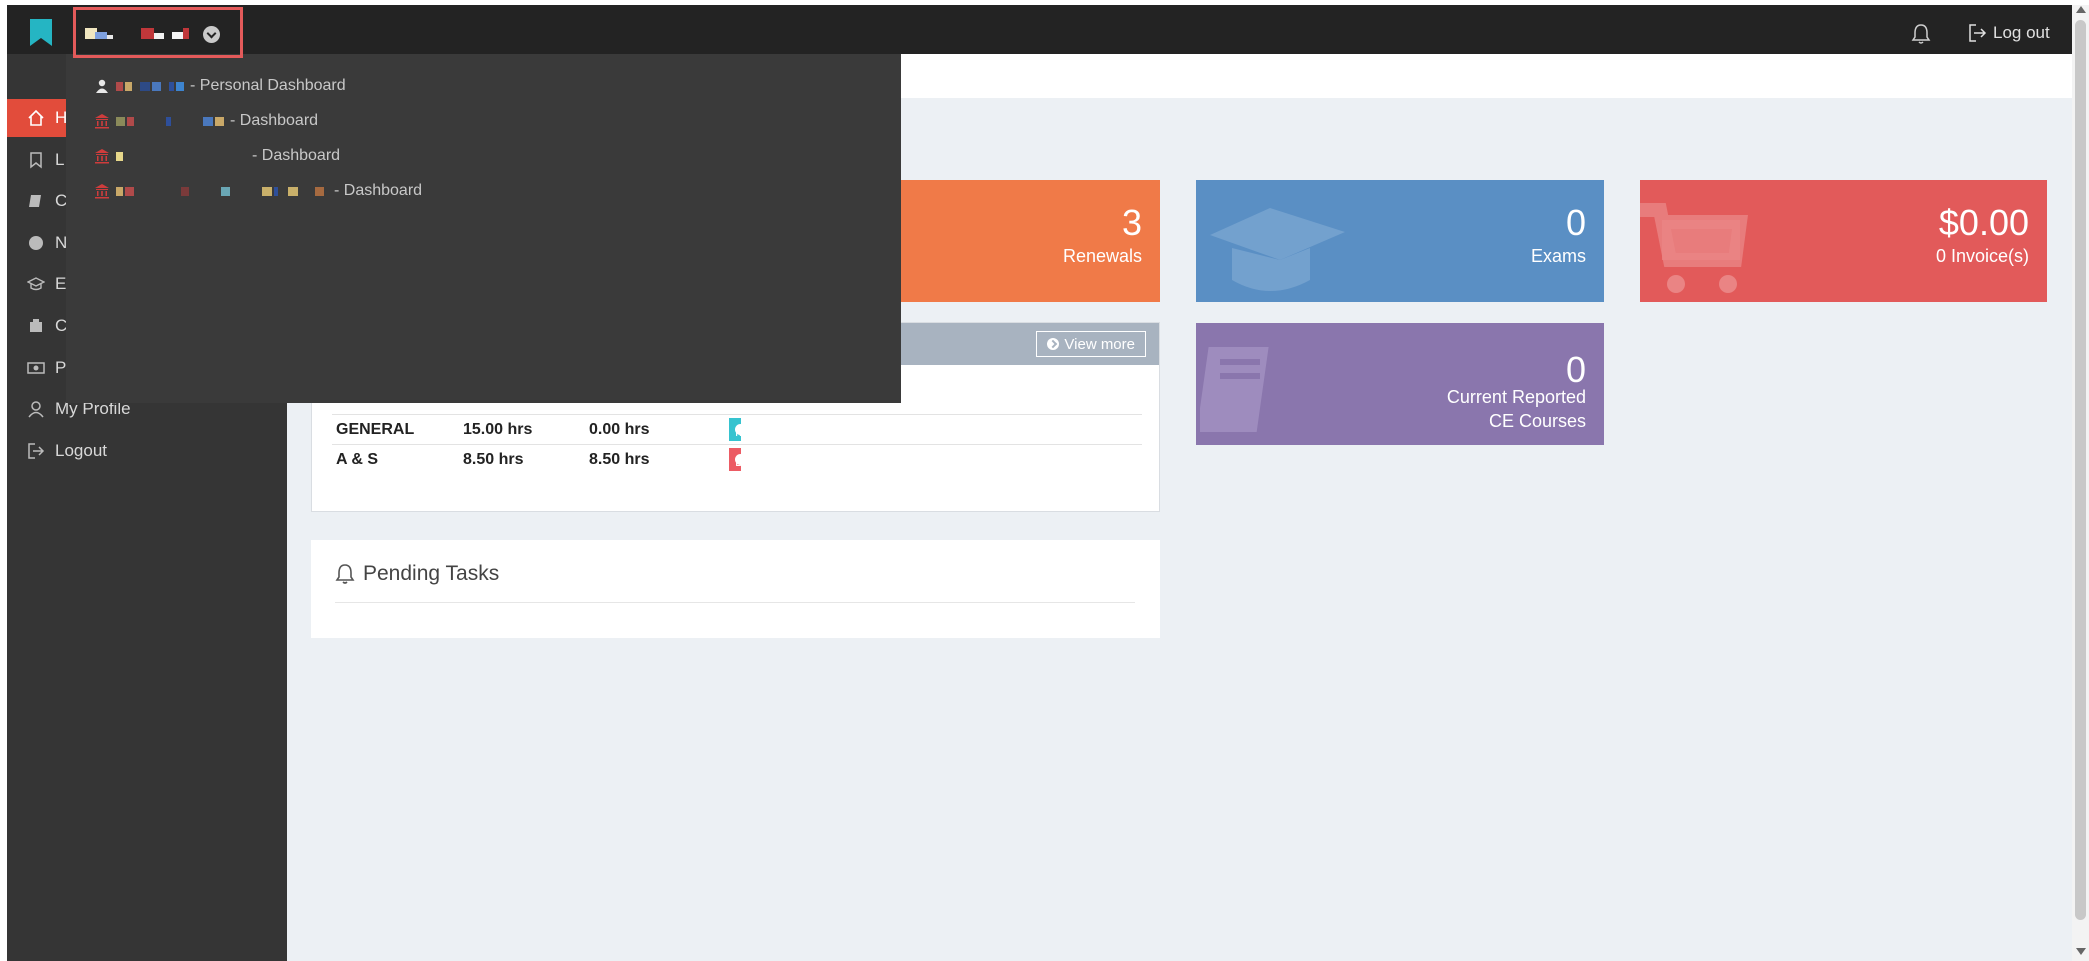 The width and height of the screenshot is (2089, 961). I want to click on renewals-label: Renewals, so click(1102, 256).